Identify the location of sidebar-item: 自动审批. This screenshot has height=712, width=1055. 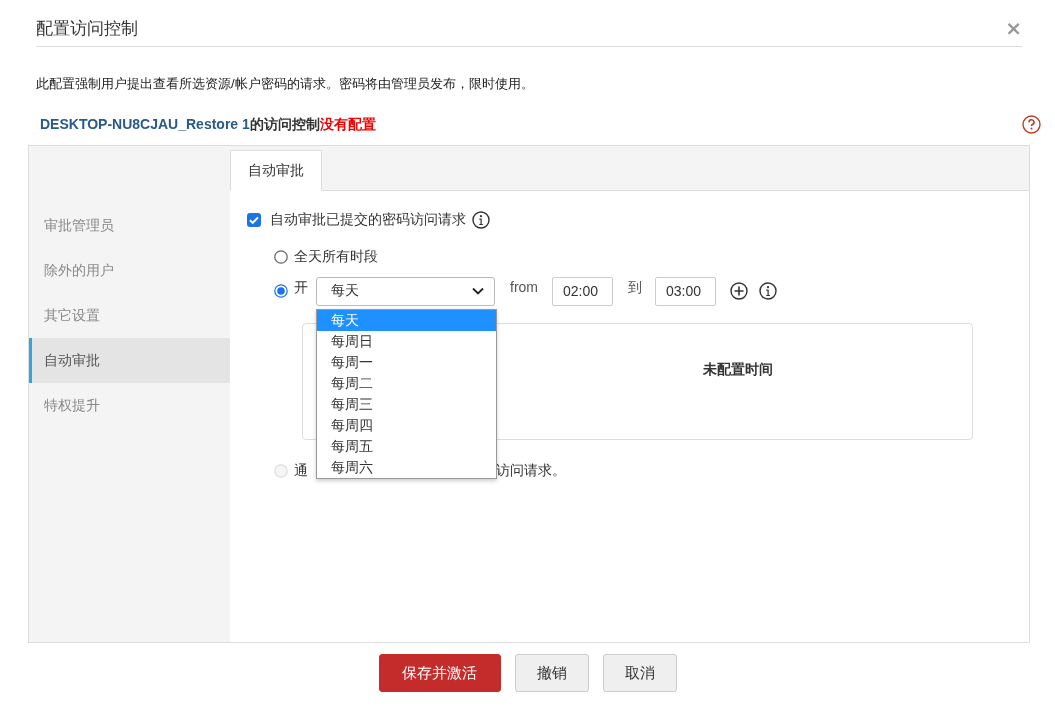
(129, 360).